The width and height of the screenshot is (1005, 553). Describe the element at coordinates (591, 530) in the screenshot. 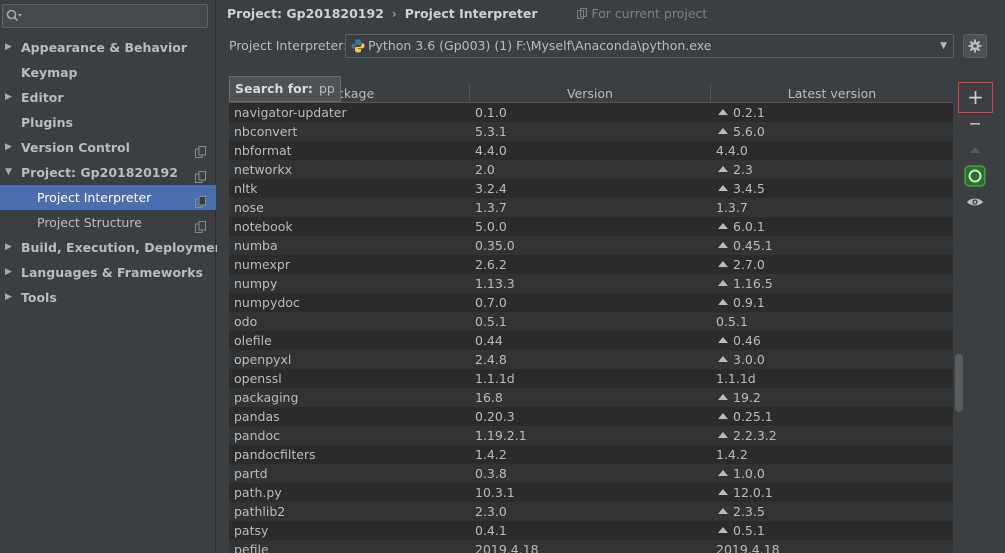

I see `table-row: patsy 0.4.1 0.5.1` at that location.